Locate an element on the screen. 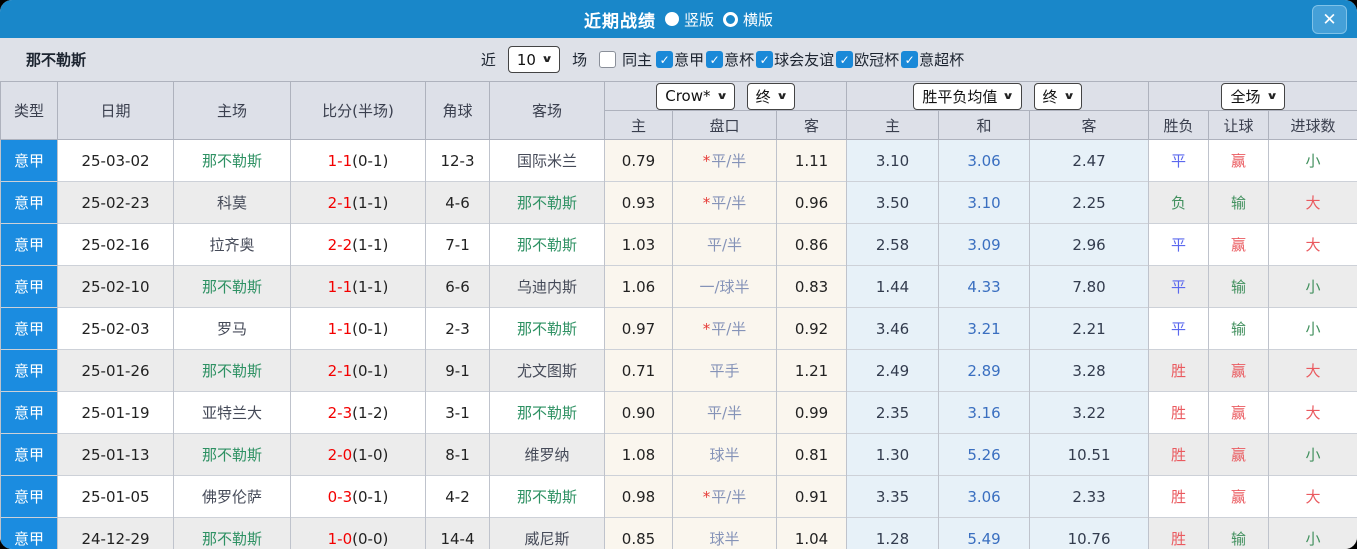  scope-group-header: 全场 ∨ is located at coordinates (1252, 96).